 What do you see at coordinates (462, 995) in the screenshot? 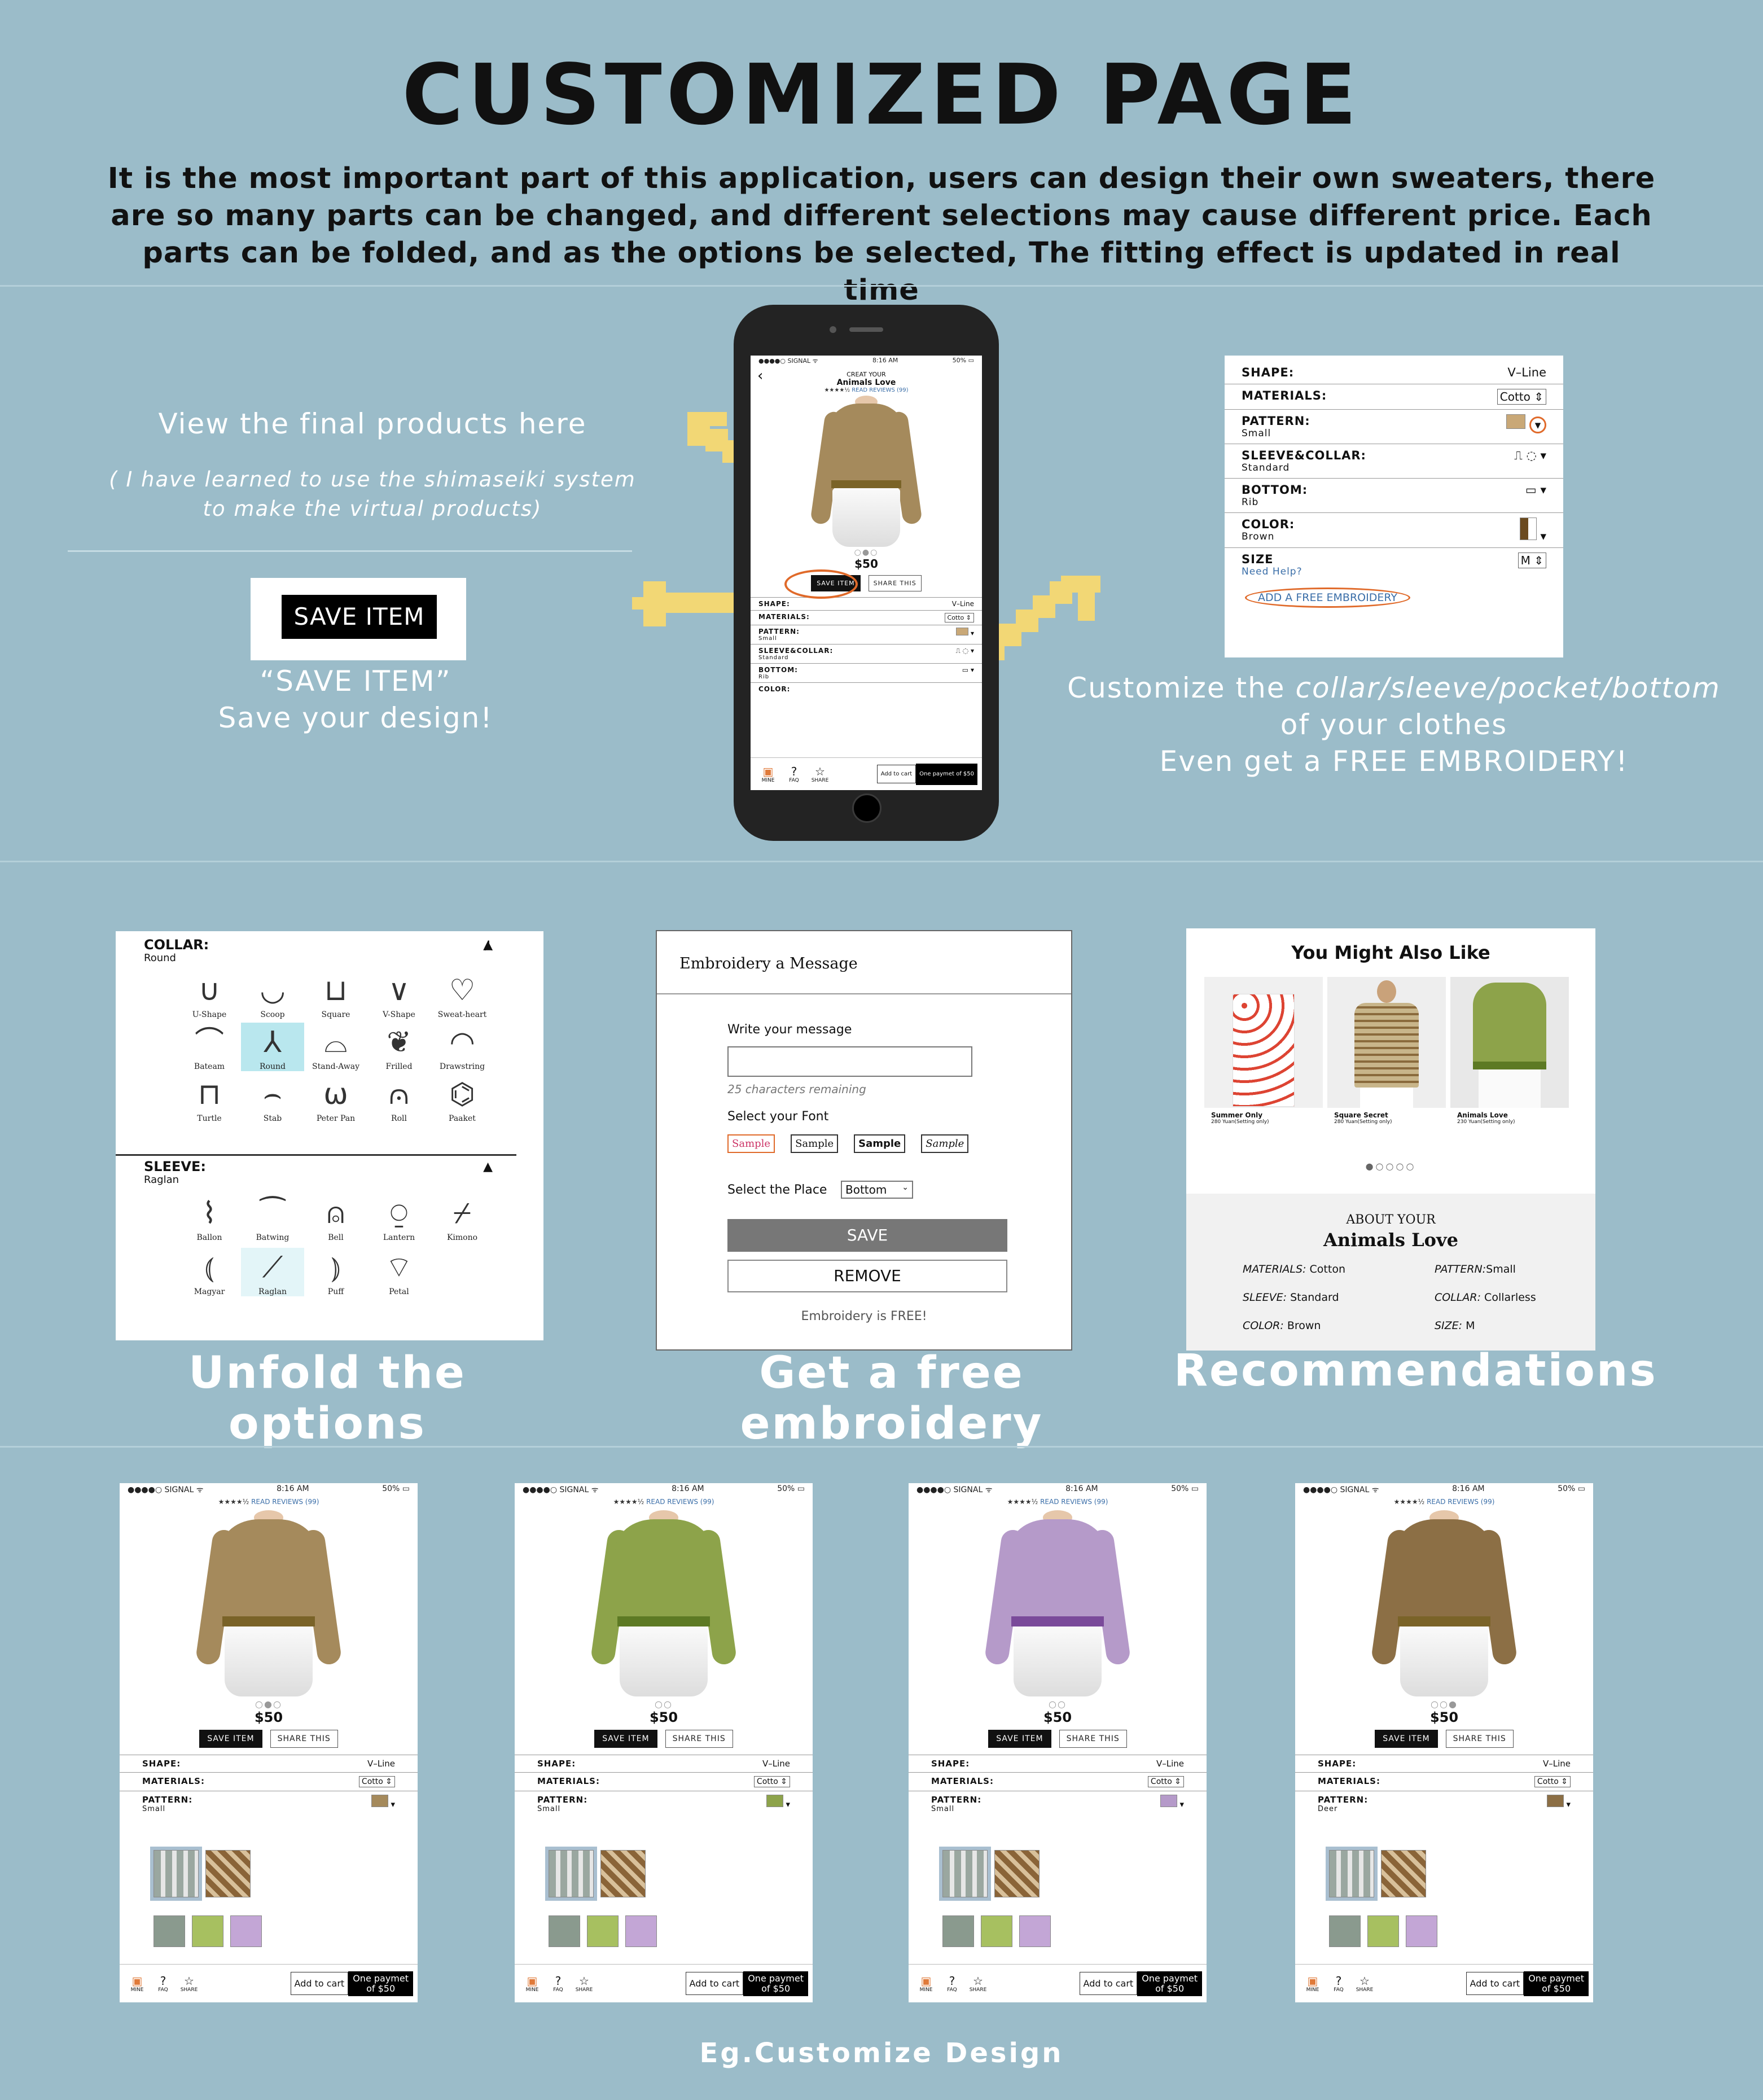
I see `collar-option: ♡ Sweat-heart` at bounding box center [462, 995].